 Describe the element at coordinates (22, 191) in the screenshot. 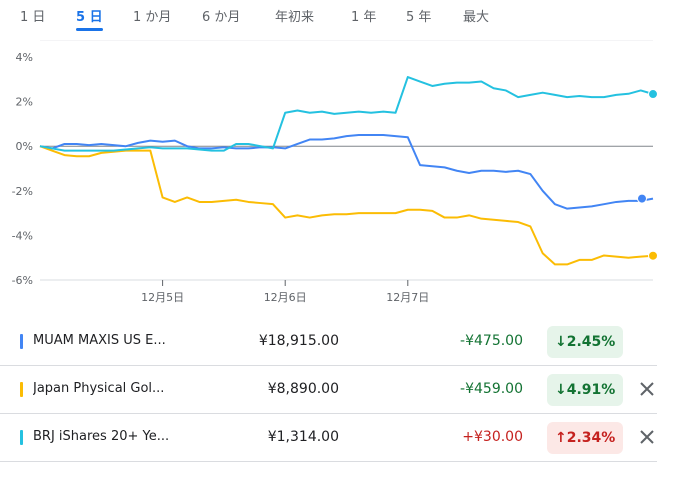

I see `y-tick-label: -2%` at that location.